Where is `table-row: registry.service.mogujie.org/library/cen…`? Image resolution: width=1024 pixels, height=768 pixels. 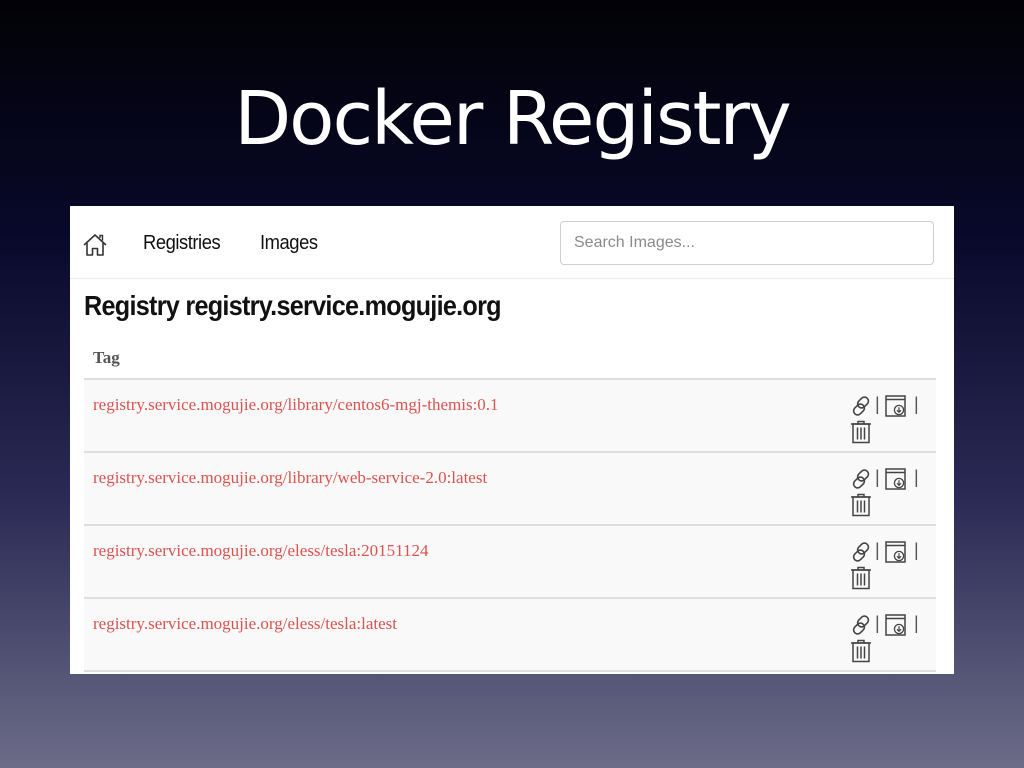
table-row: registry.service.mogujie.org/library/cen… is located at coordinates (510, 416).